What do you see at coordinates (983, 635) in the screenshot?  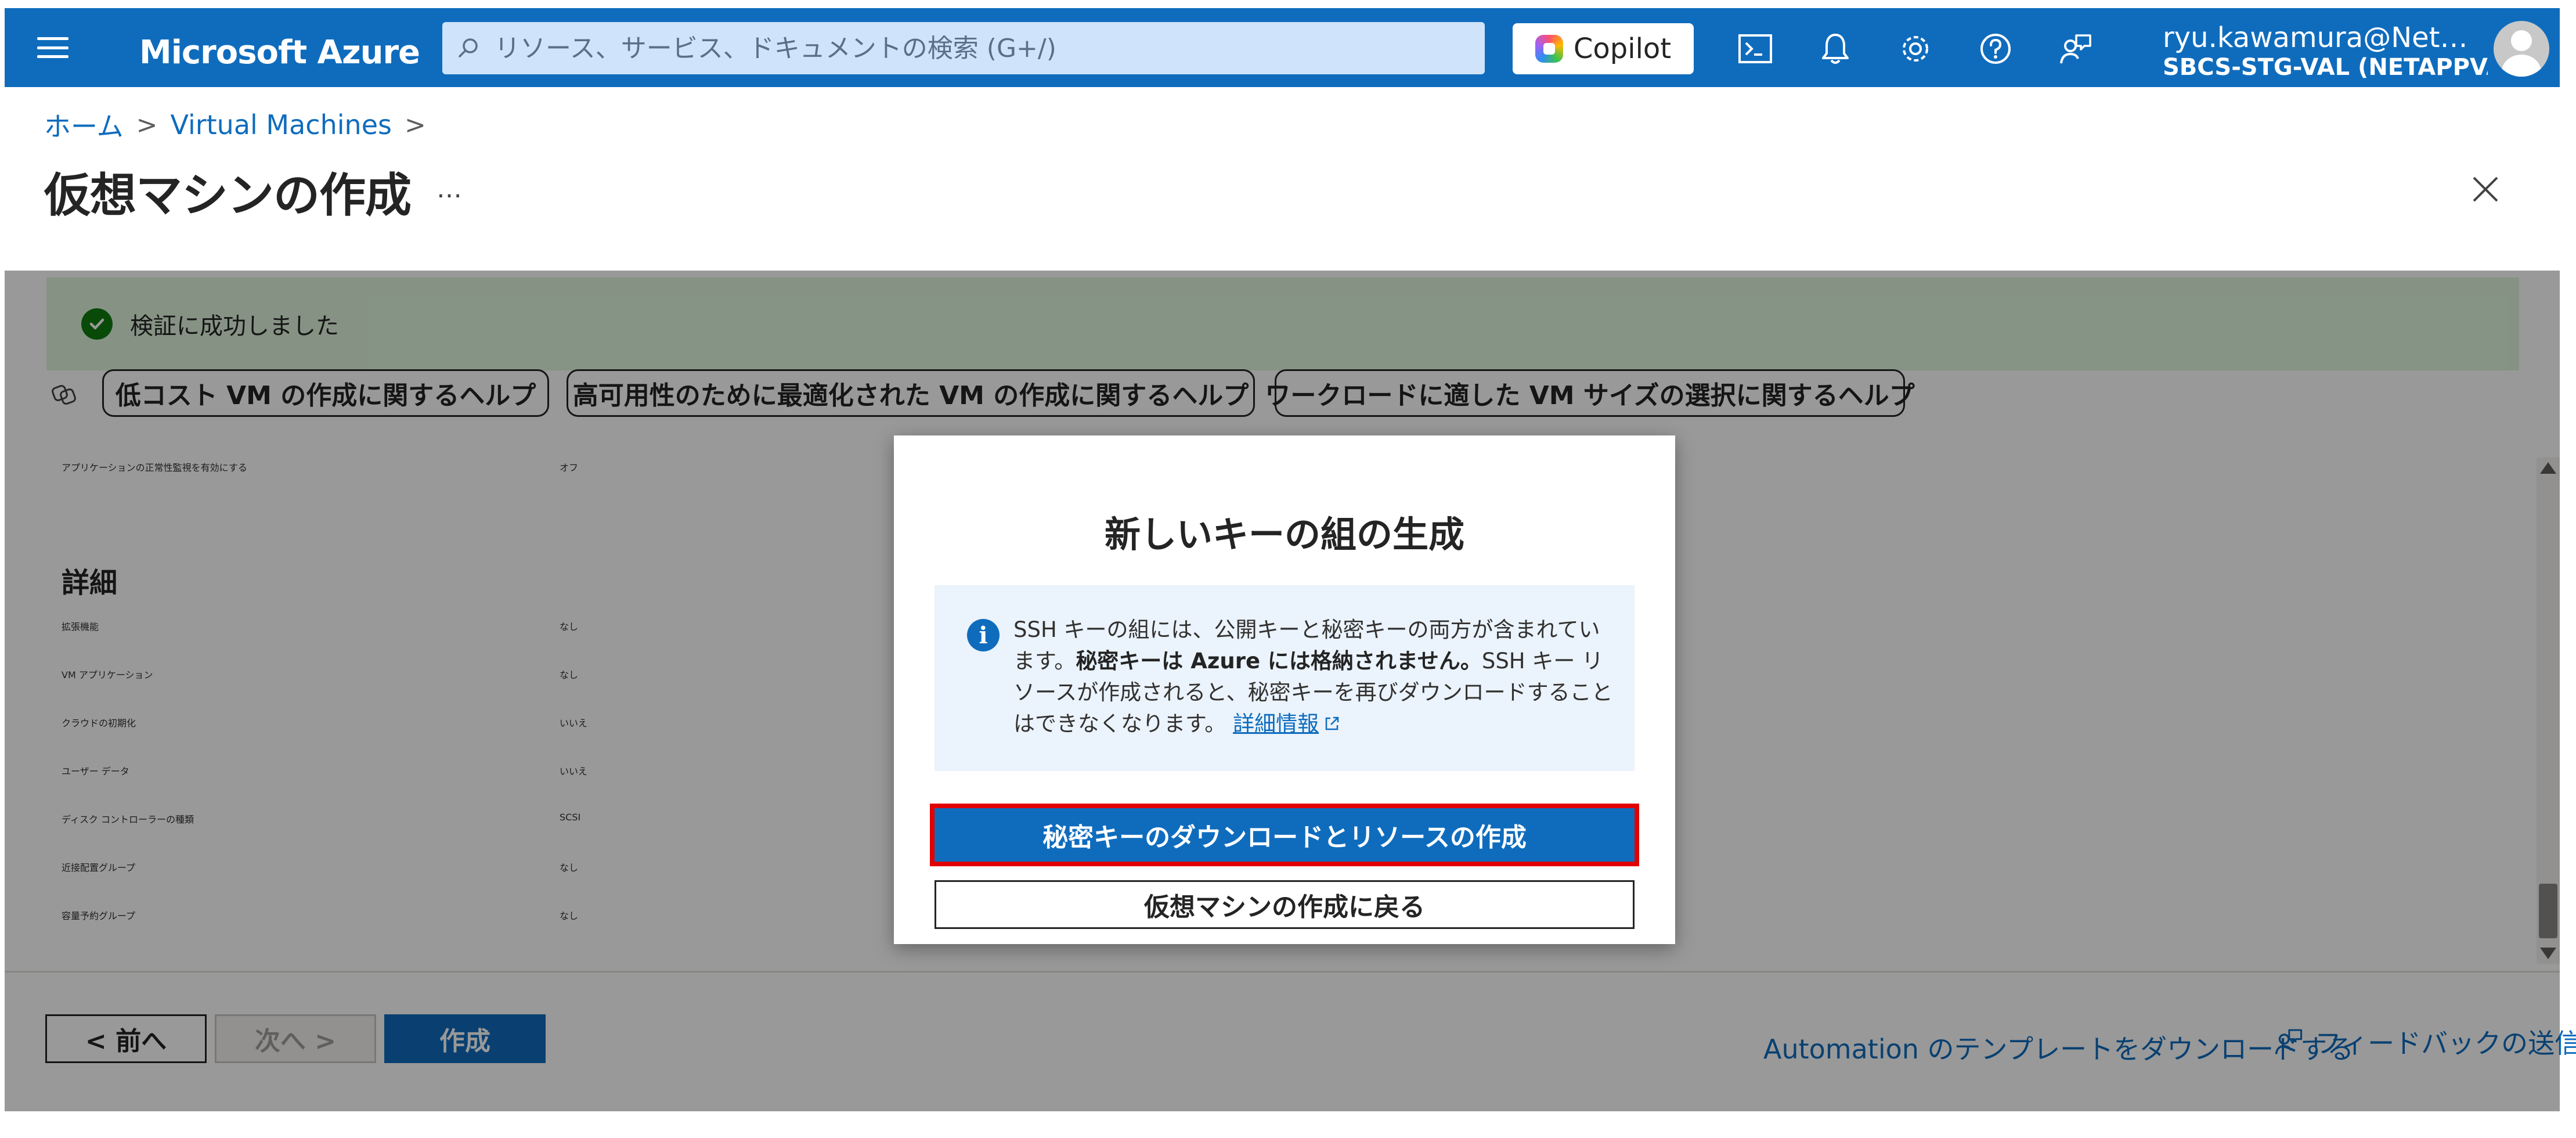 I see `info-icon: i` at bounding box center [983, 635].